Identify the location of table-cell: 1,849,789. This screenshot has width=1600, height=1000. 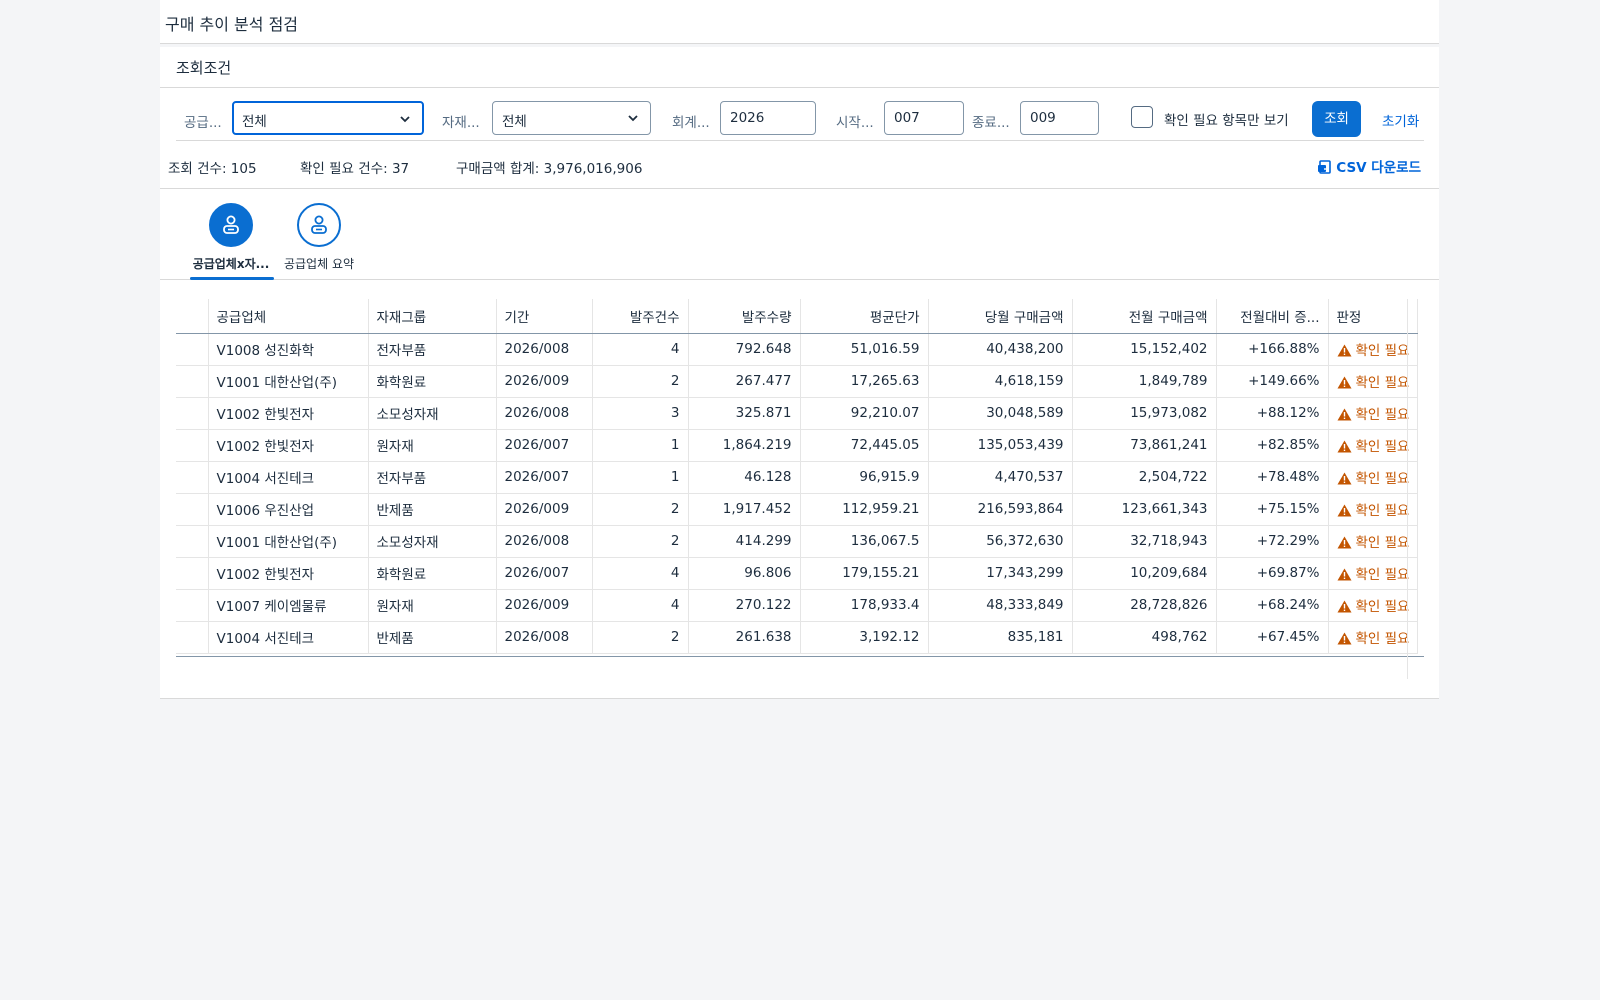
(1144, 381).